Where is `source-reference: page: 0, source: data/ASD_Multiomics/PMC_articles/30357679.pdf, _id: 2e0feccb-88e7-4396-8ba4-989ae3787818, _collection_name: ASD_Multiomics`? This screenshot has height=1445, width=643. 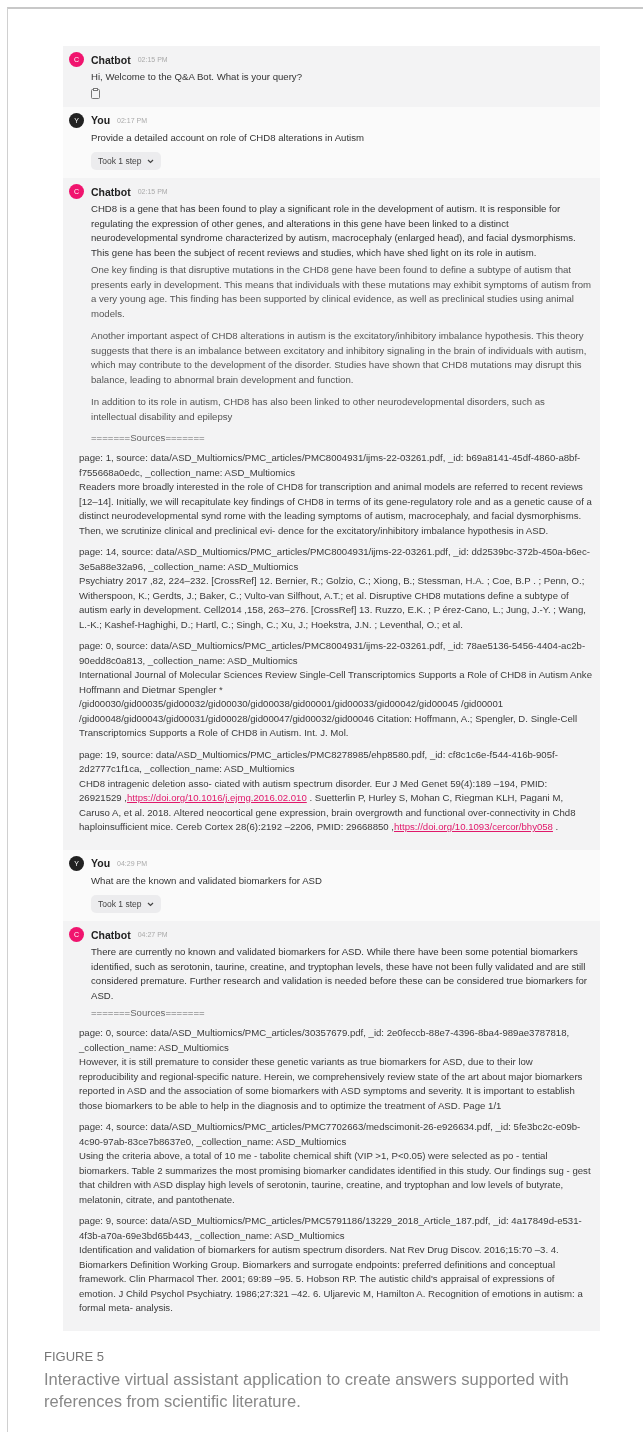
source-reference: page: 0, source: data/ASD_Multiomics/PMC_articles/30357679.pdf, _id: 2e0feccb-88e7-4396-8ba4-989ae3787818, _collection_name: ASD_Multiomics is located at coordinates (325, 1040).